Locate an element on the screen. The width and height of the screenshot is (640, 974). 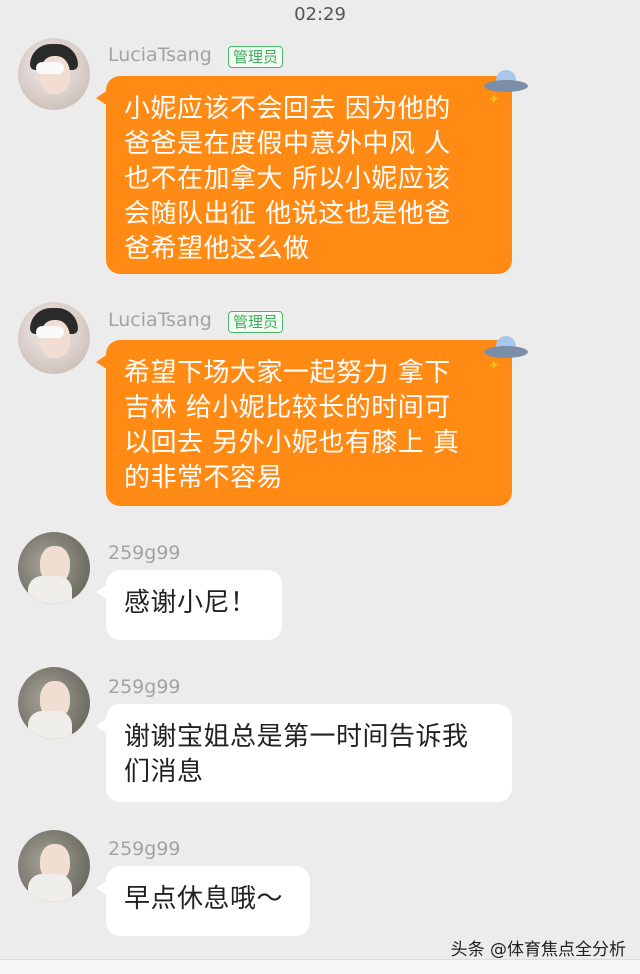
message-bubble: 谢谢宝姐总是第一时间告诉我 们消息 is located at coordinates (304, 753).